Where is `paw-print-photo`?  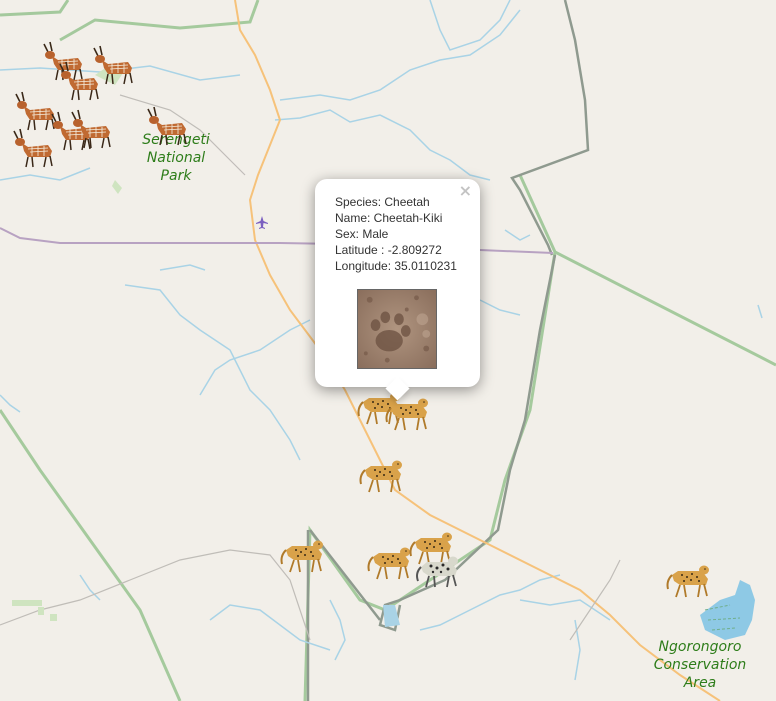 paw-print-photo is located at coordinates (397, 329).